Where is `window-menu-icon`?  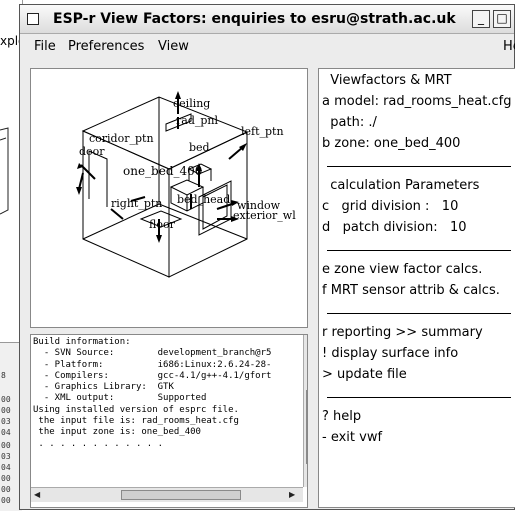
window-menu-icon is located at coordinates (33, 19).